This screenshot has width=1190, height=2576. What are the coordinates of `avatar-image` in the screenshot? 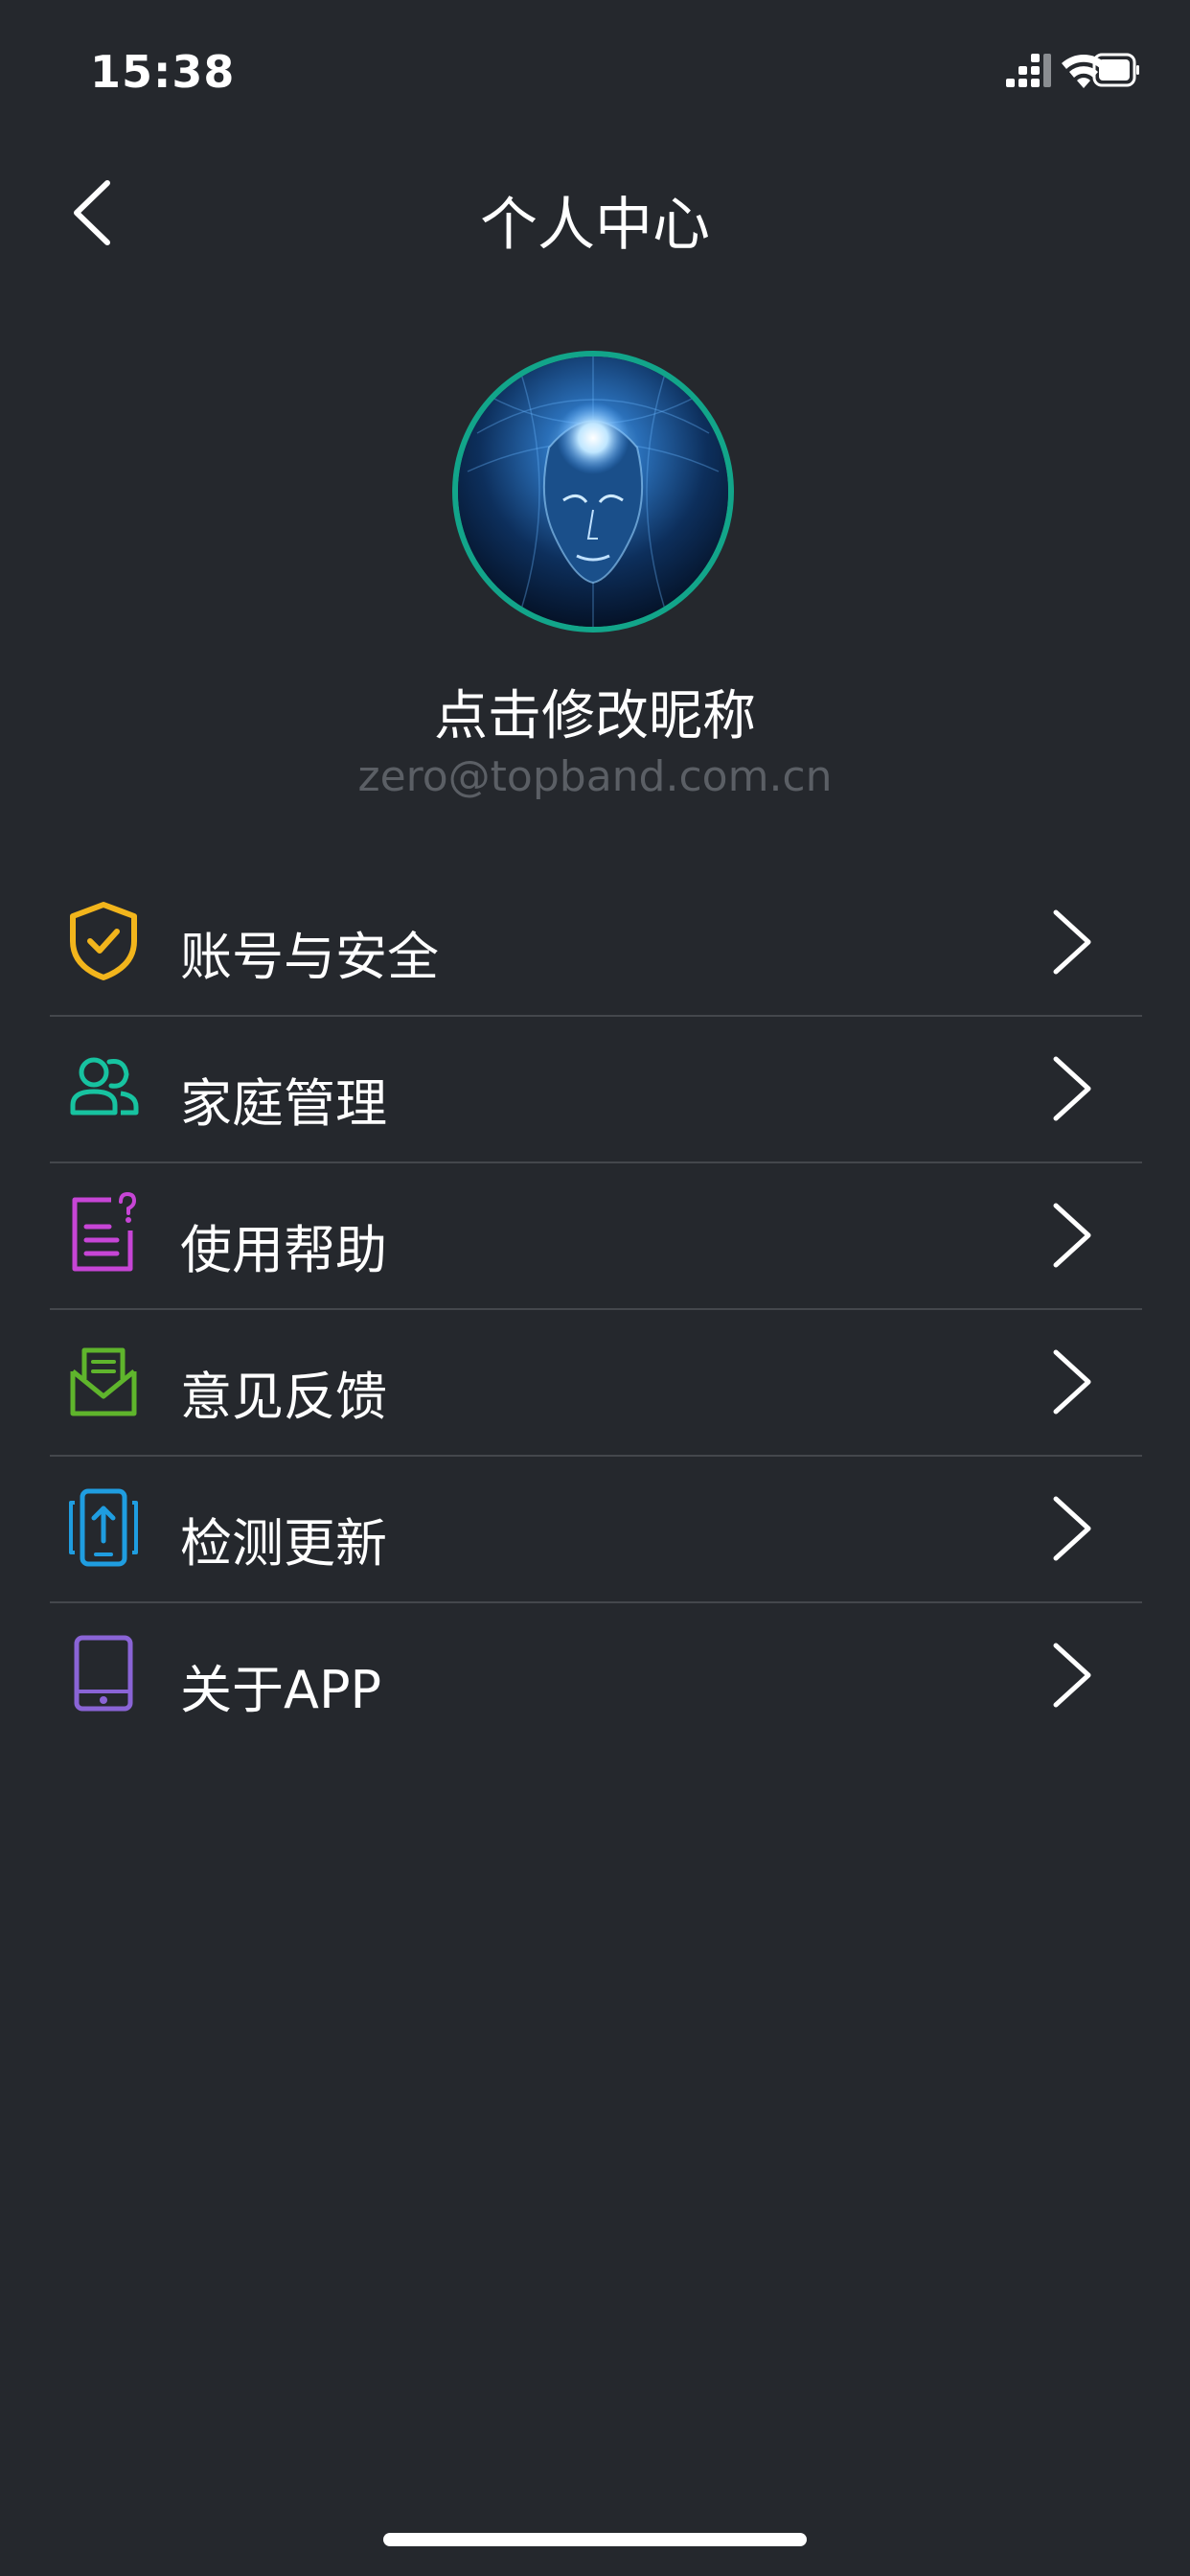 It's located at (593, 491).